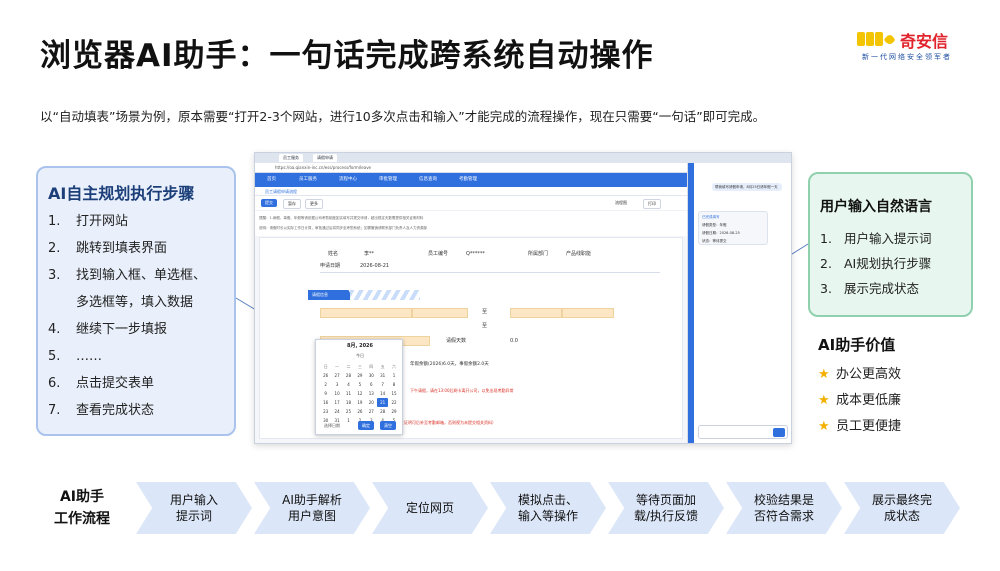 The height and width of the screenshot is (571, 1000). I want to click on app-navbar: 首页 员工服务 流程中心 审批管理 信息查询 考勤管理, so click(471, 180).